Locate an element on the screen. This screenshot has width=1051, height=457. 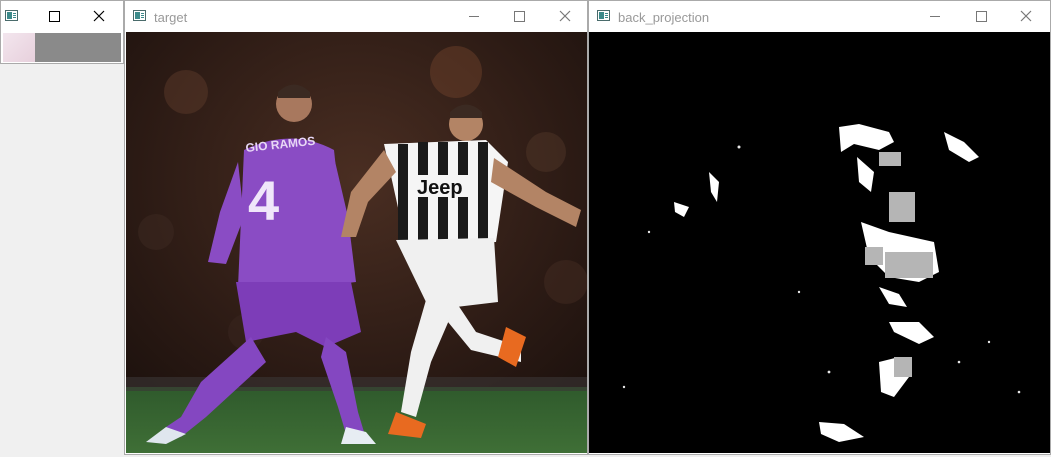
shirt-number: 4 is located at coordinates (263, 200).